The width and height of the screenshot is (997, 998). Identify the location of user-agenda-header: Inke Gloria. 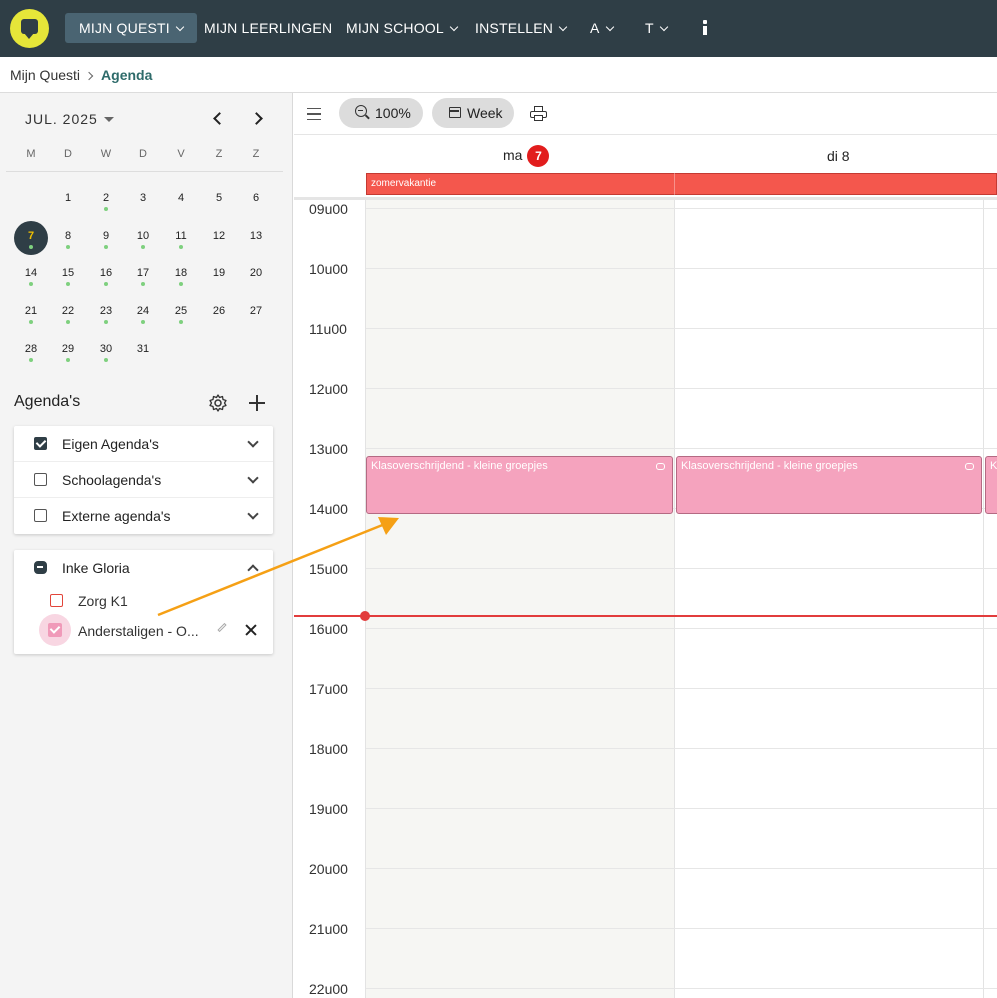
(143, 568).